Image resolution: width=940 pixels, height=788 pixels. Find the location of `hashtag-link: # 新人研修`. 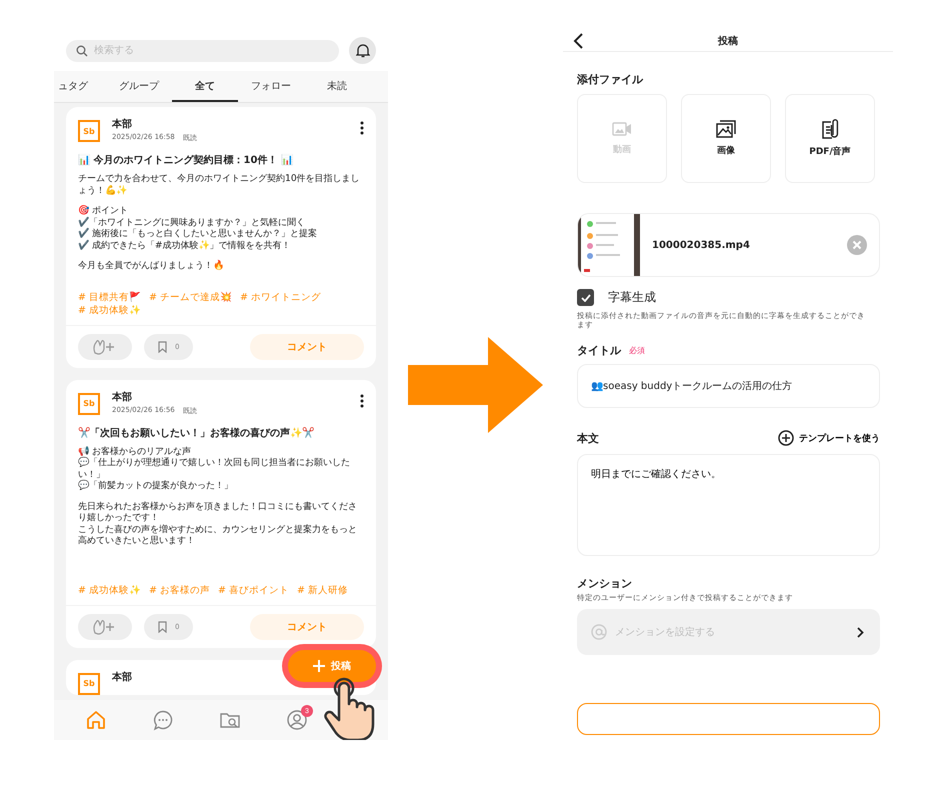

hashtag-link: # 新人研修 is located at coordinates (322, 590).